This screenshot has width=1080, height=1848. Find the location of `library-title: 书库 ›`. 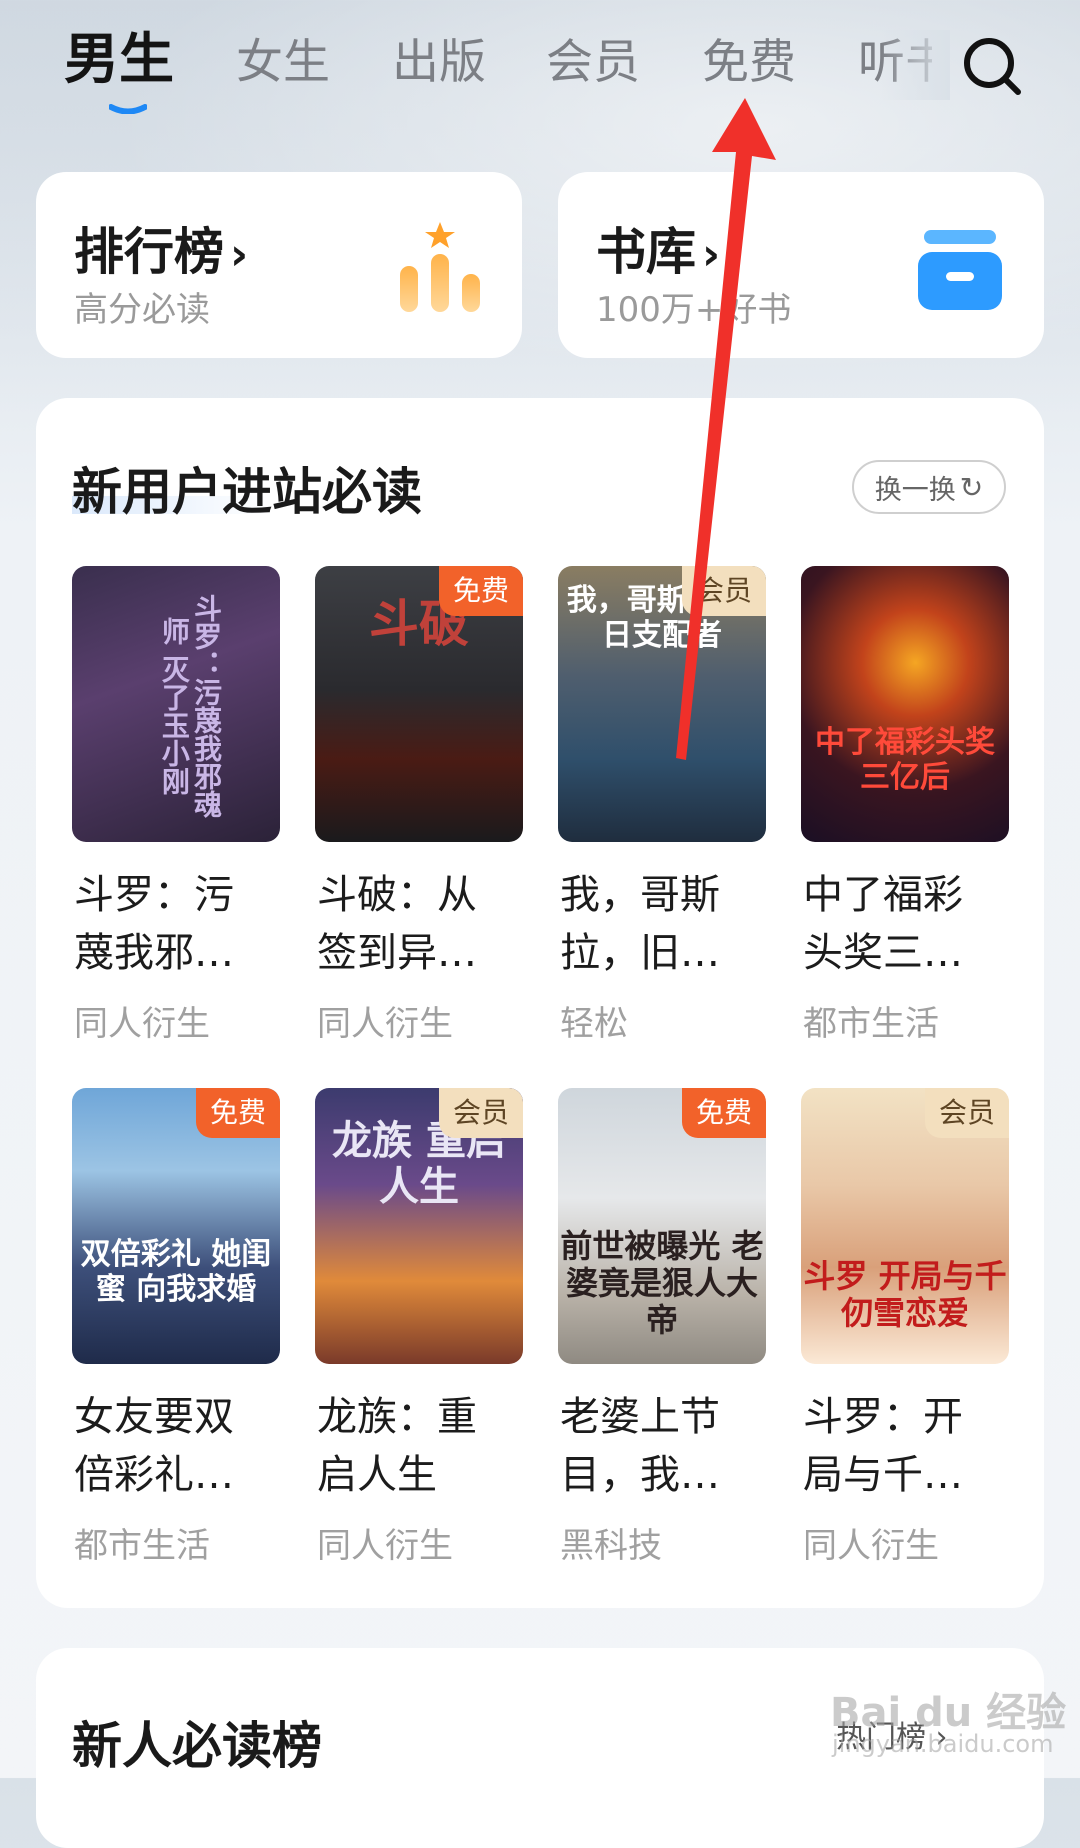

library-title: 书库 › is located at coordinates (658, 252).